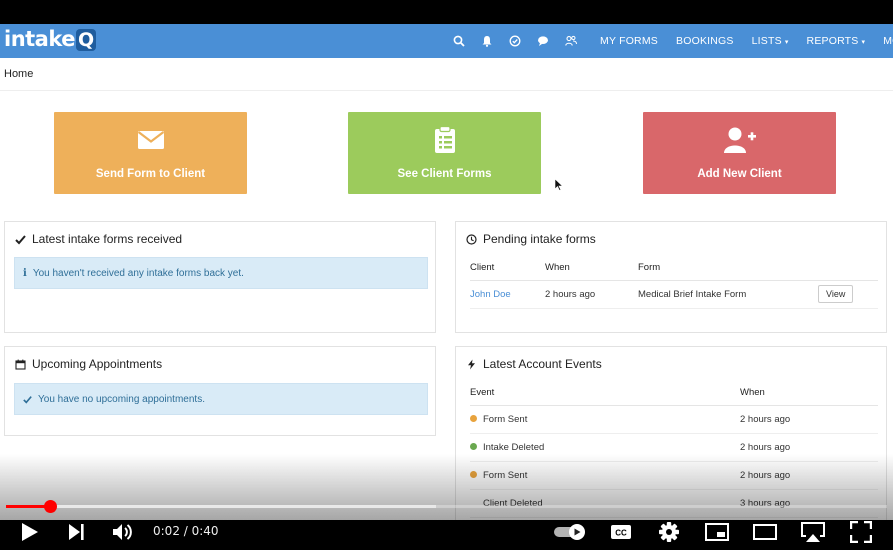 The height and width of the screenshot is (550, 893). Describe the element at coordinates (151, 140) in the screenshot. I see `envelope-icon` at that location.